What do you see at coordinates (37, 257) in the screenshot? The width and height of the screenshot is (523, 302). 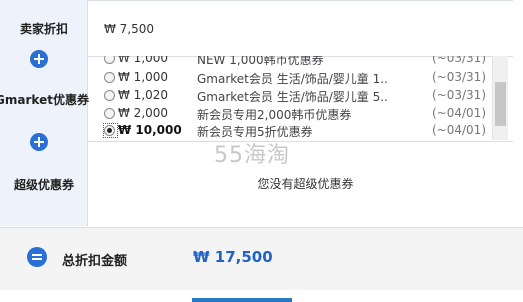 I see `equals-icon` at bounding box center [37, 257].